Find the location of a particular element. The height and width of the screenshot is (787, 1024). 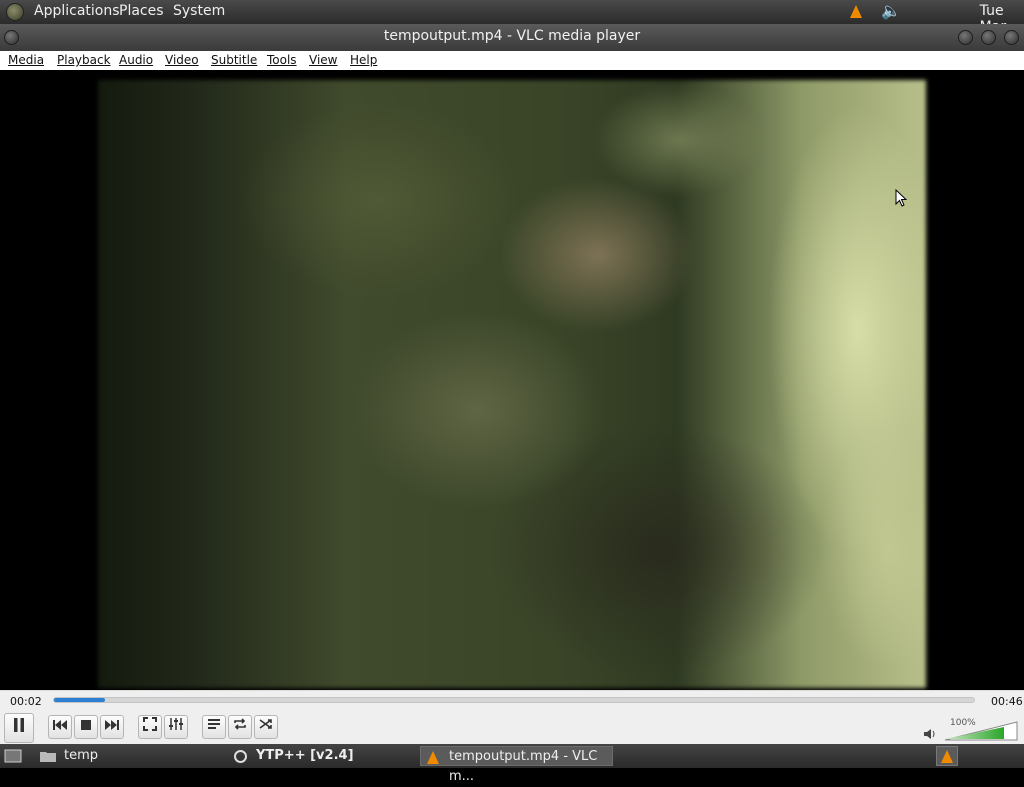

speaker-icon: 🔈 is located at coordinates (891, 10).